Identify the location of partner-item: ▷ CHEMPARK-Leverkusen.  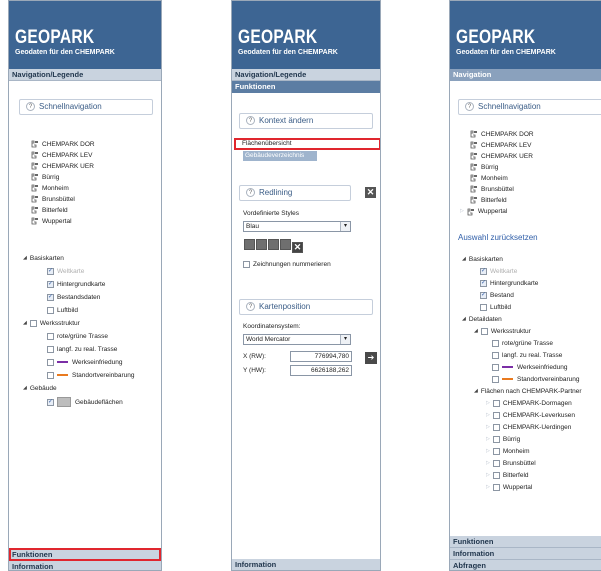
(530, 415).